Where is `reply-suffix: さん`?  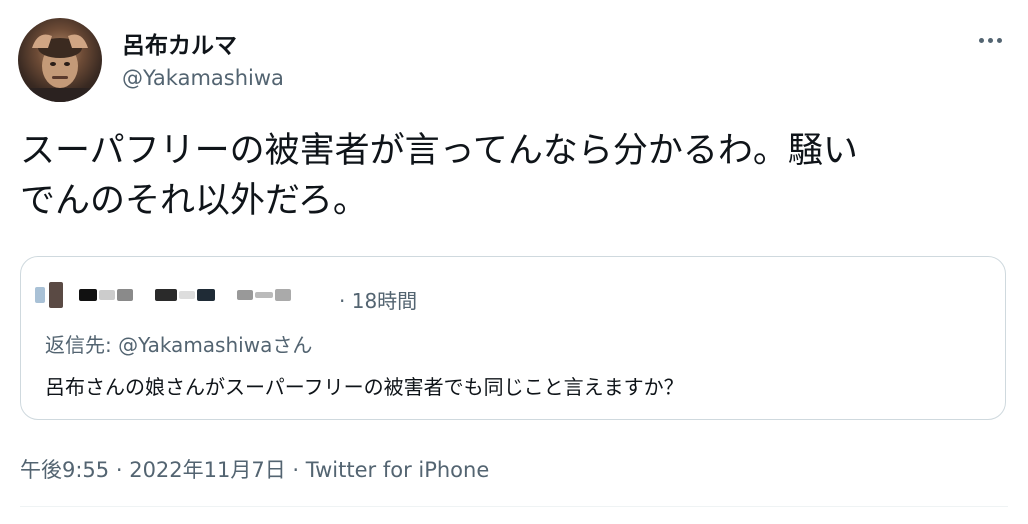
reply-suffix: さん is located at coordinates (292, 345).